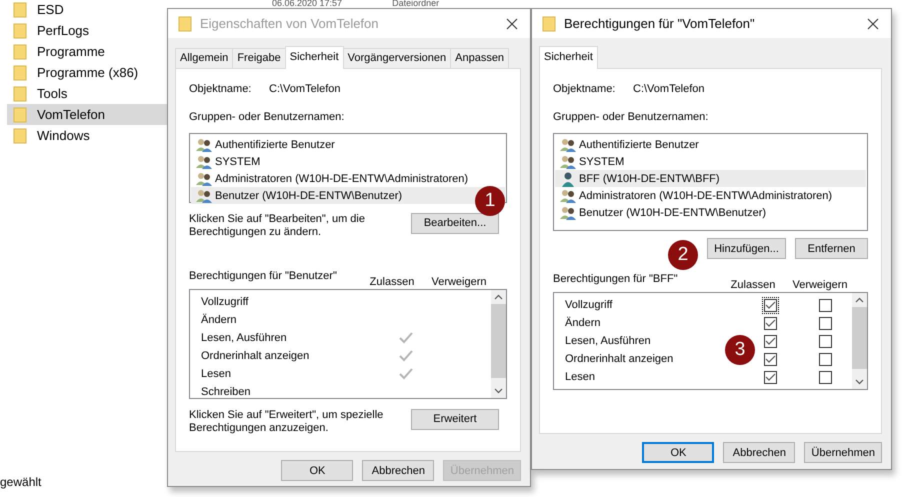 Image resolution: width=912 pixels, height=497 pixels. Describe the element at coordinates (710, 212) in the screenshot. I see `list-item: Benutzer (W10H-DE-ENTW\Benutzer)` at that location.